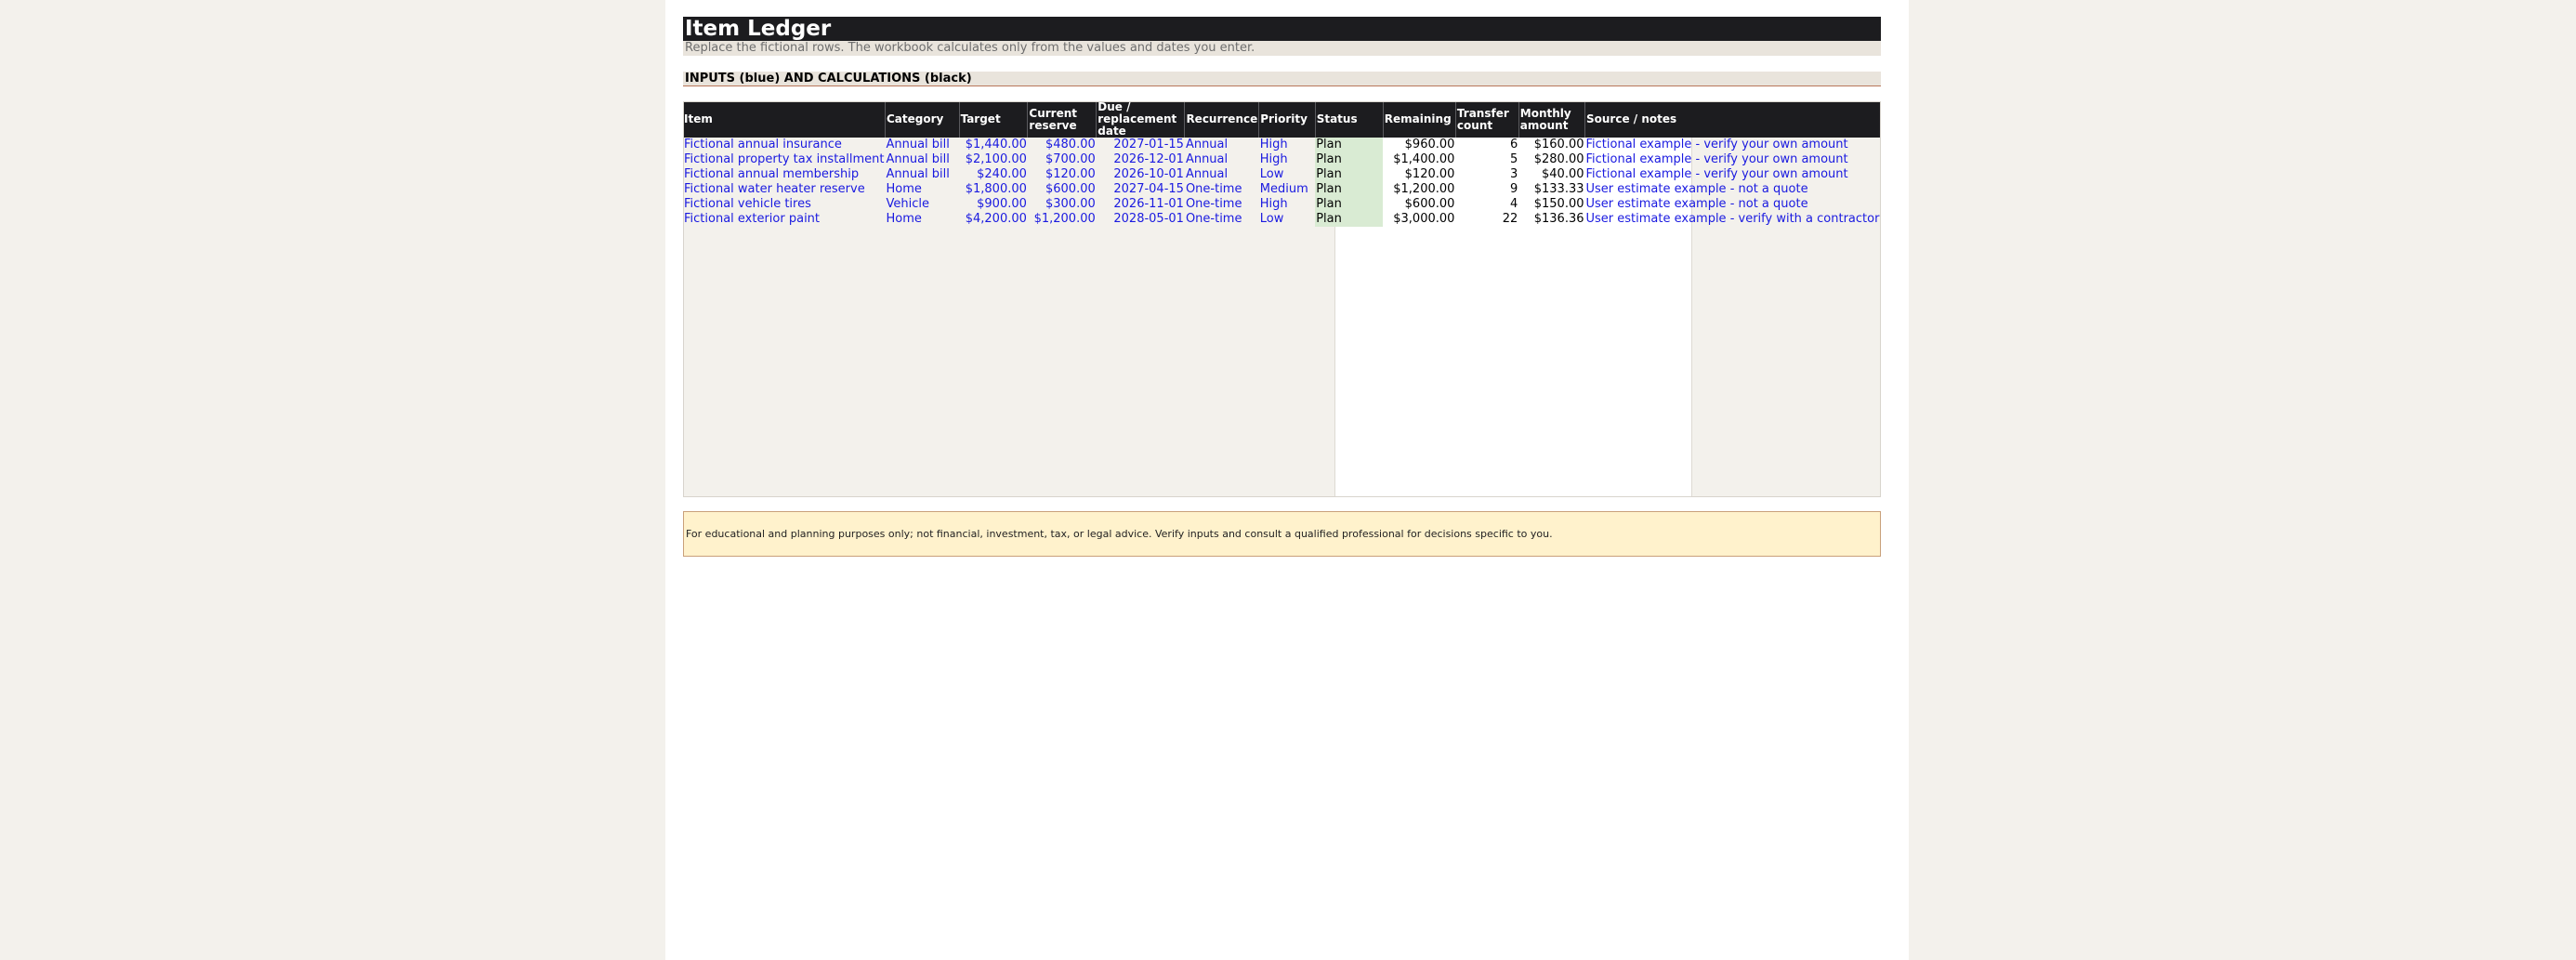 The image size is (2576, 960). I want to click on cell-monthly-amount: $280.00, so click(1551, 159).